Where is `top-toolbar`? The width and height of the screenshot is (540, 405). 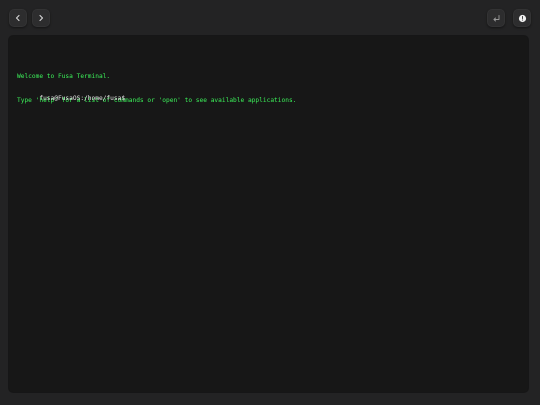 top-toolbar is located at coordinates (270, 17).